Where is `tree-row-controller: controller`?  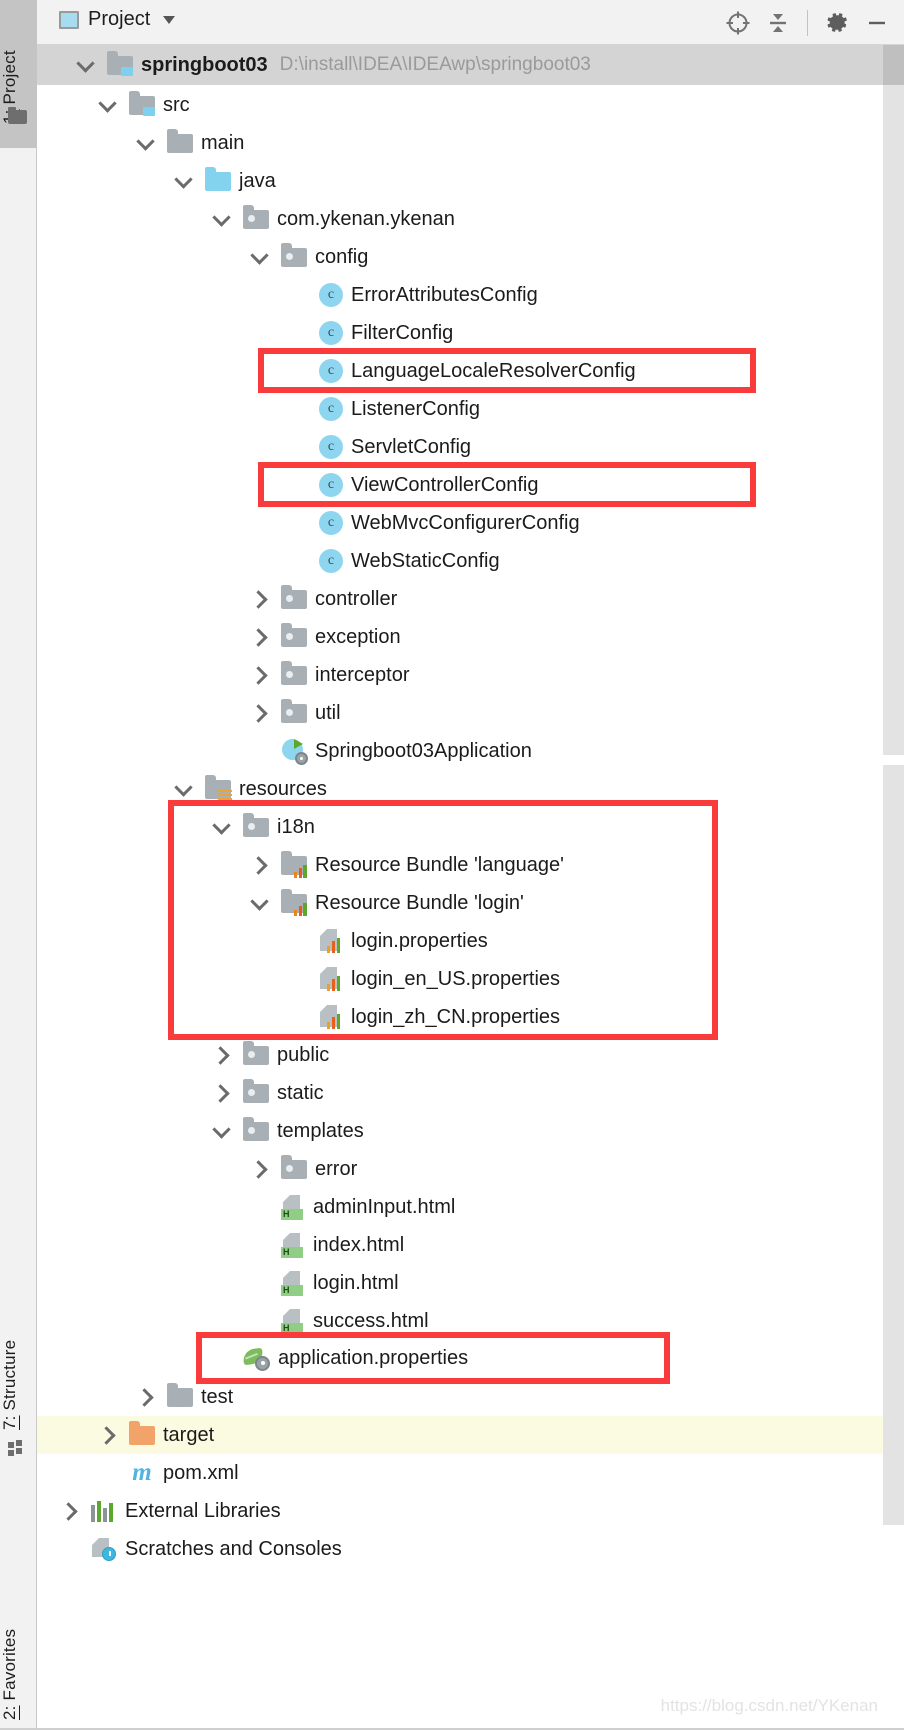
tree-row-controller: controller is located at coordinates (460, 599).